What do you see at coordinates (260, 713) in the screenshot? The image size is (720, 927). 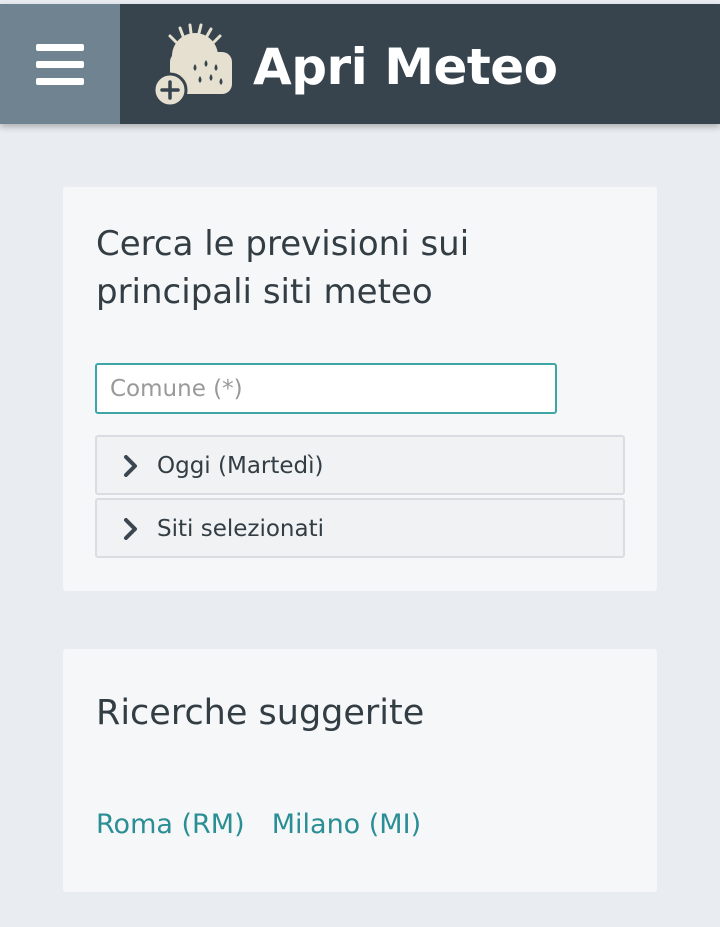 I see `suggested-searches-title: Ricerche suggerite` at bounding box center [260, 713].